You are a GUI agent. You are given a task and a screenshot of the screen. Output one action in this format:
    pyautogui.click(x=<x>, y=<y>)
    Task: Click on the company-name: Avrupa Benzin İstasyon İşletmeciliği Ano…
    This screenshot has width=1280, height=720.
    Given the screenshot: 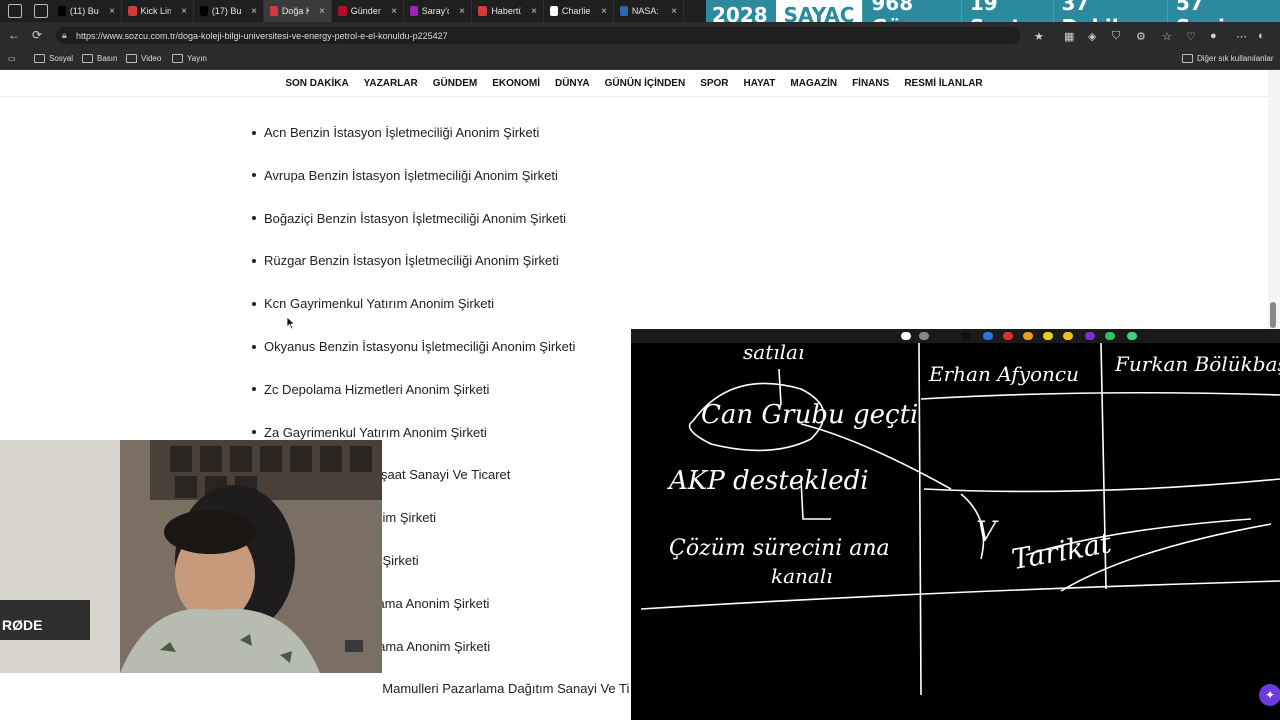 What is the action you would take?
    pyautogui.click(x=411, y=175)
    